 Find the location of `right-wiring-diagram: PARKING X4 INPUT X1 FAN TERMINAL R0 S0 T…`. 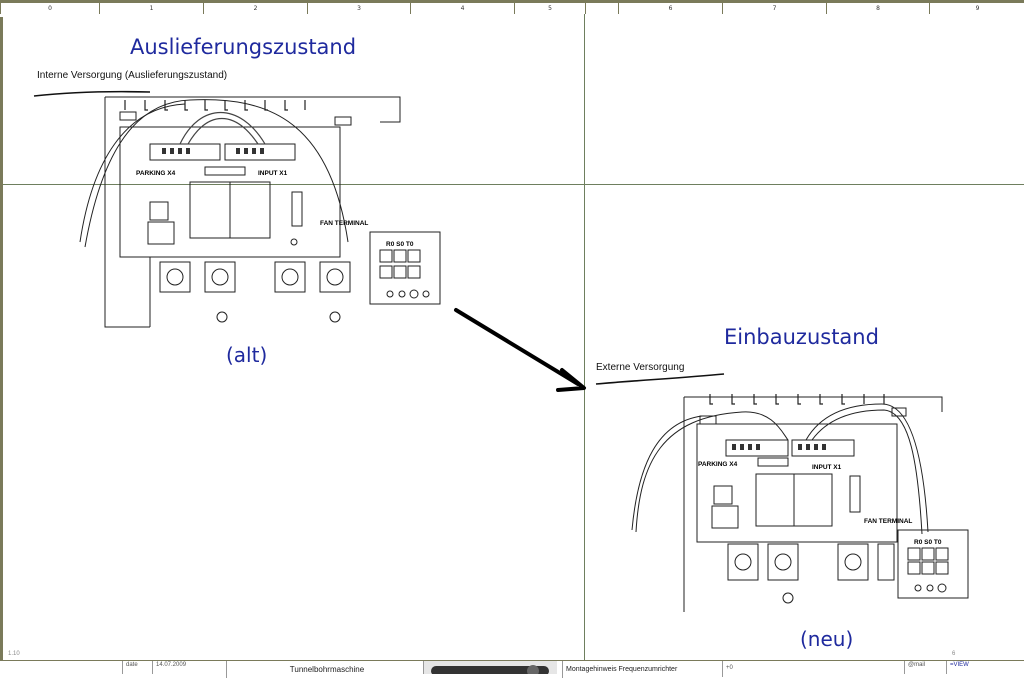

right-wiring-diagram: PARKING X4 INPUT X1 FAN TERMINAL R0 S0 T… is located at coordinates (782, 492).